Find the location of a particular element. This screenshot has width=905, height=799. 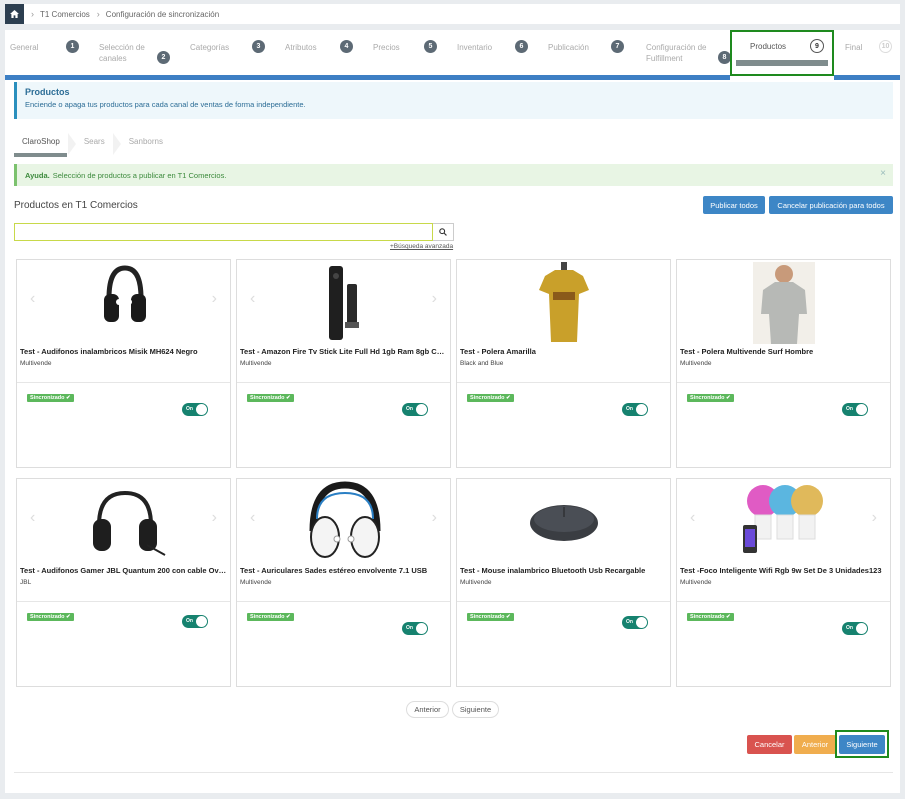

wizard-step-productos: Productos 9 is located at coordinates (782, 53).